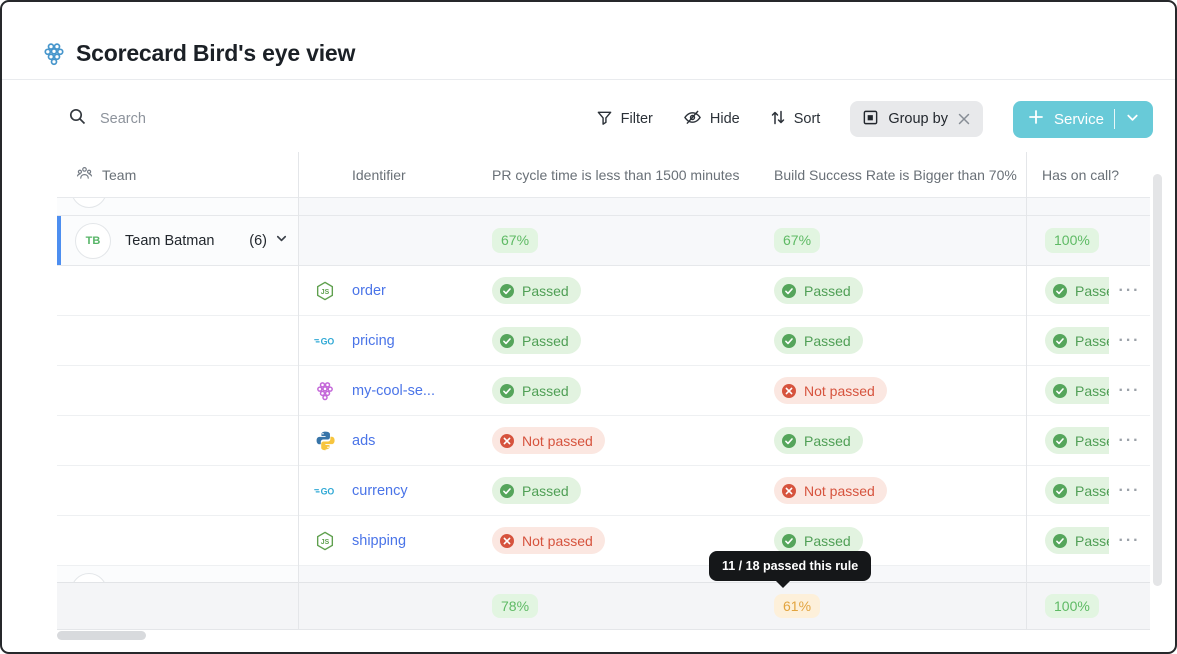  What do you see at coordinates (964, 119) in the screenshot?
I see `group-by-remove-icon` at bounding box center [964, 119].